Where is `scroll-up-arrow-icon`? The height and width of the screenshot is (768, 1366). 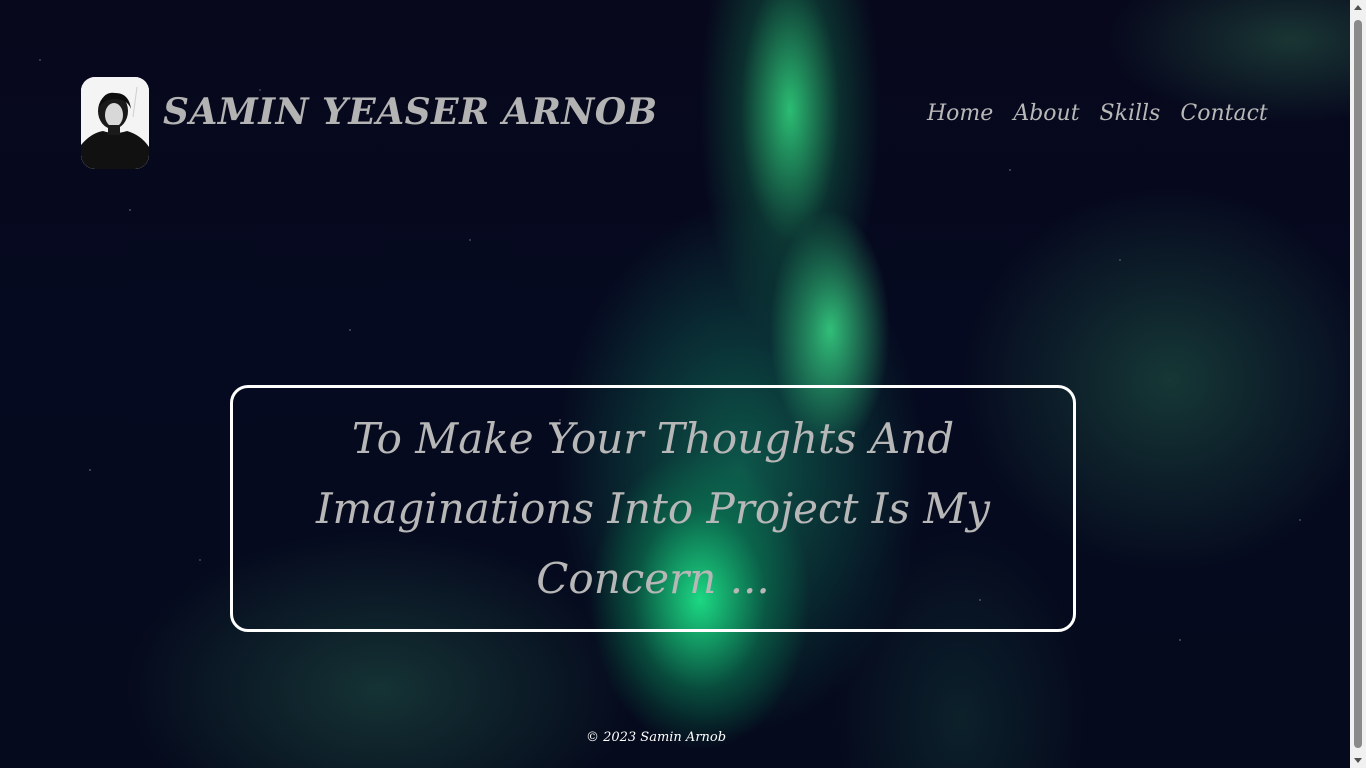
scroll-up-arrow-icon is located at coordinates (1358, 7).